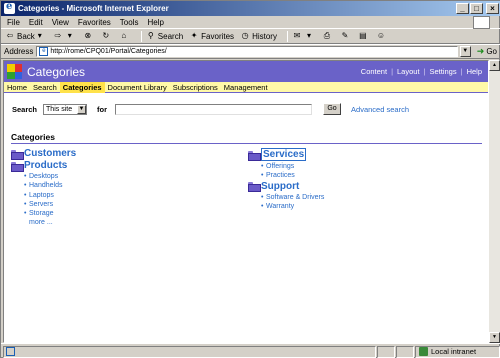 The height and width of the screenshot is (358, 500). I want to click on menu-favorites: Favorites, so click(94, 22).